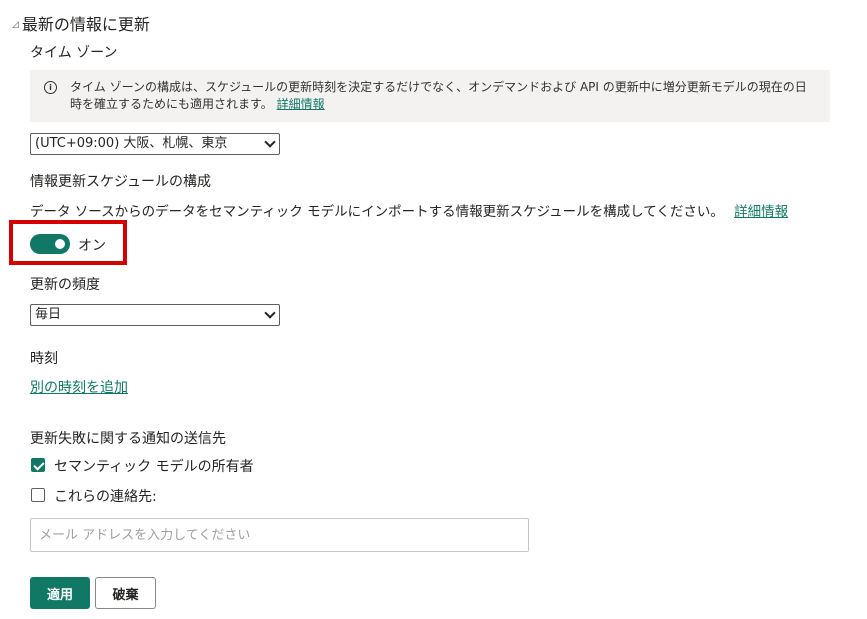 The height and width of the screenshot is (619, 867). Describe the element at coordinates (79, 387) in the screenshot. I see `add-time-link: 別の時刻を追加` at that location.